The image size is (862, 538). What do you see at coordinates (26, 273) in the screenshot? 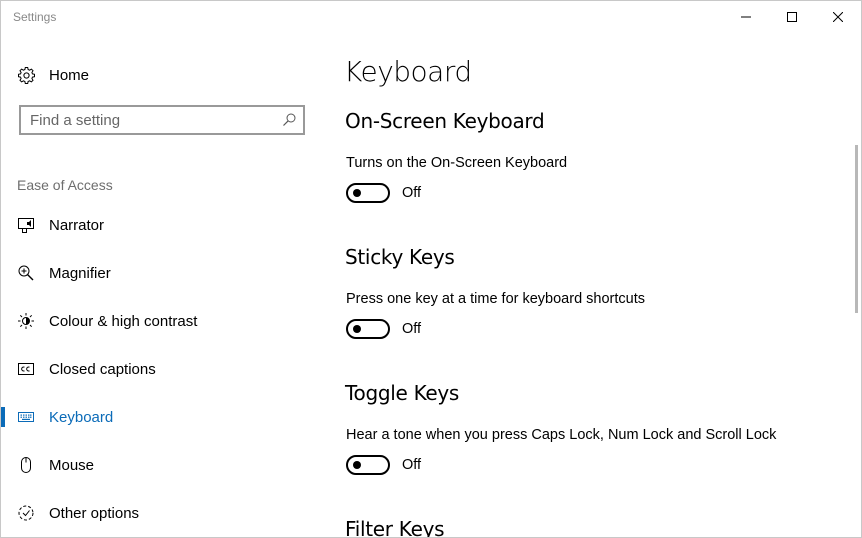
I see `magnifier-icon` at bounding box center [26, 273].